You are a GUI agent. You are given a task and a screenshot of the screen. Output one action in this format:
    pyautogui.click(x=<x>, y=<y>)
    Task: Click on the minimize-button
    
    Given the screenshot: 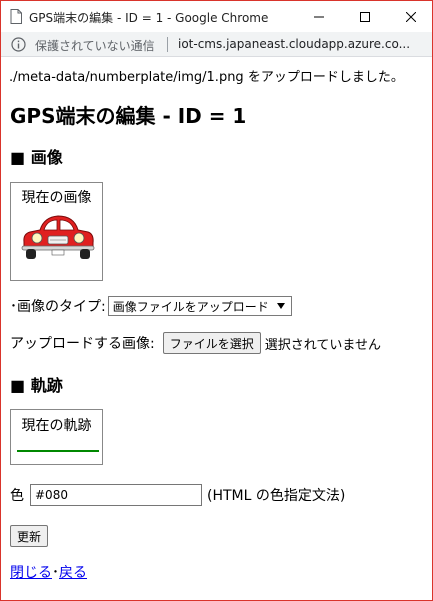 What is the action you would take?
    pyautogui.click(x=319, y=16)
    